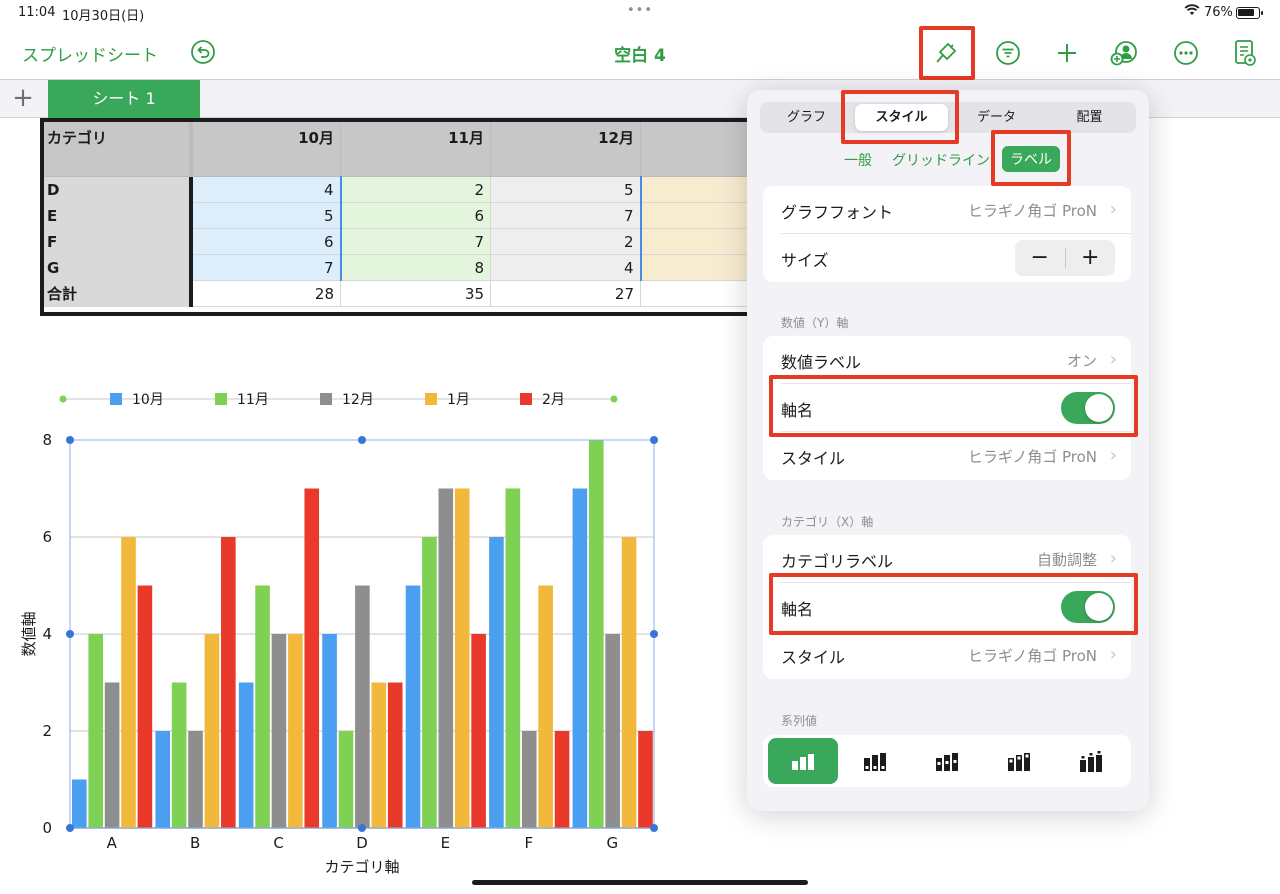 This screenshot has width=1280, height=894. What do you see at coordinates (124, 99) in the screenshot?
I see `sheet-tab-1: シート 1` at bounding box center [124, 99].